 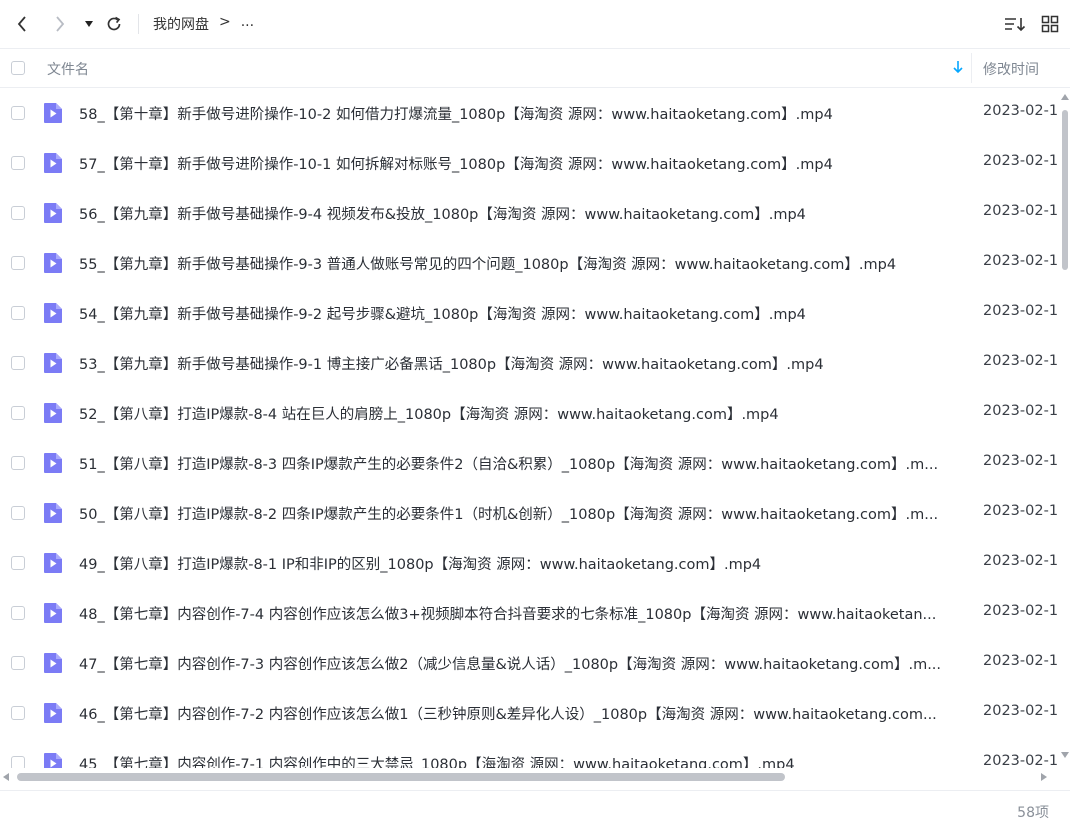 What do you see at coordinates (958, 69) in the screenshot?
I see `sort-indicator-arrow-down-icon` at bounding box center [958, 69].